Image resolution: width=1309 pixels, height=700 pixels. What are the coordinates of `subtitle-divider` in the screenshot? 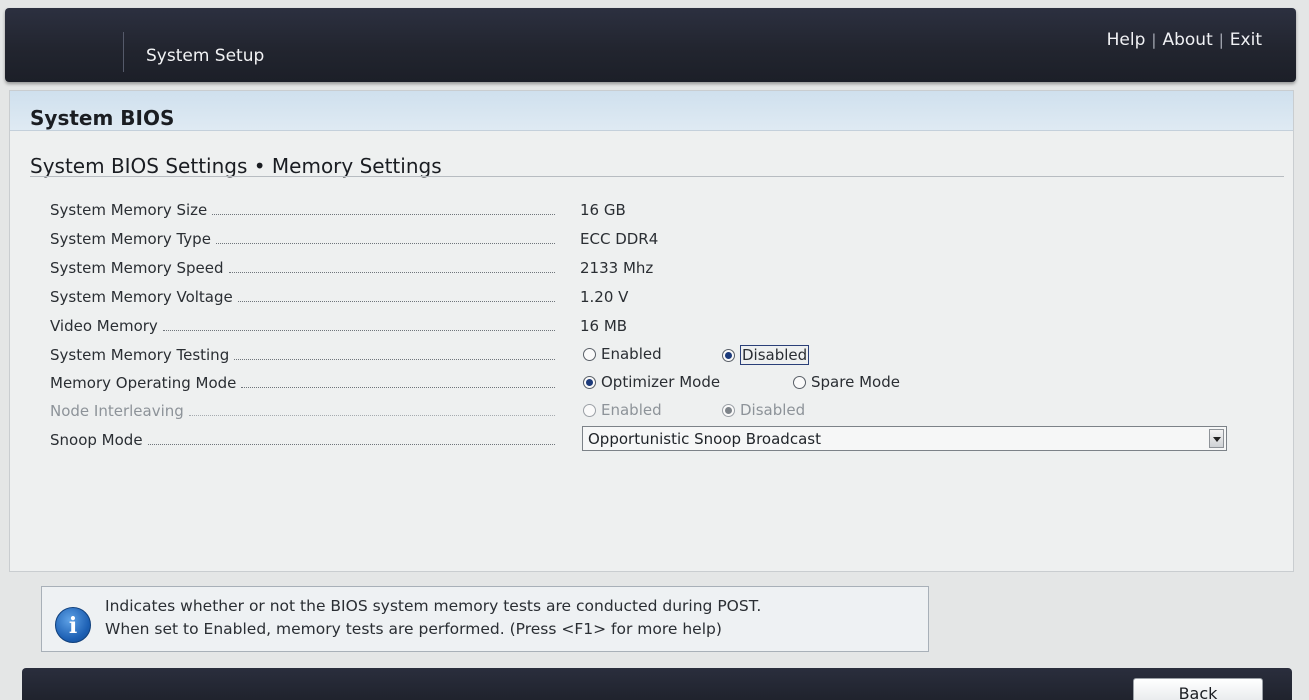 It's located at (657, 176).